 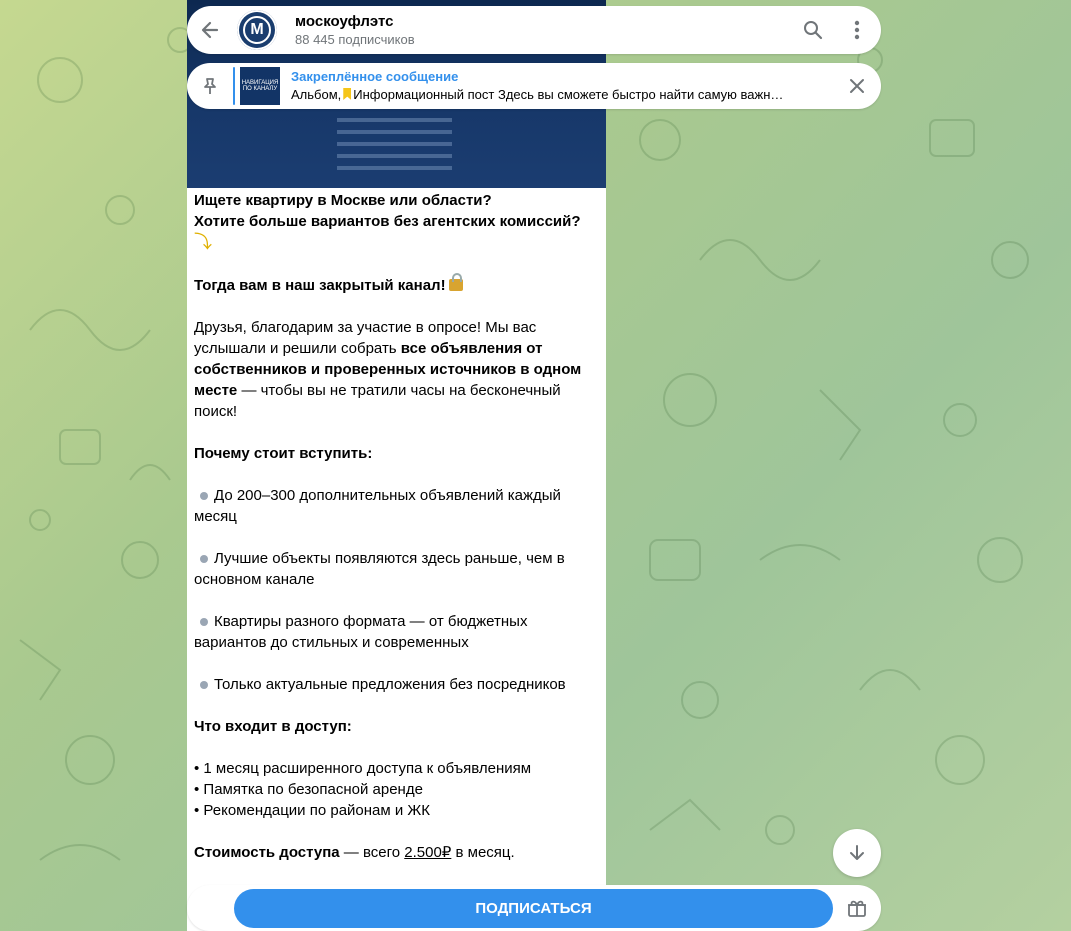 What do you see at coordinates (283, 453) in the screenshot?
I see `why-heading: Почему стоит вступить:` at bounding box center [283, 453].